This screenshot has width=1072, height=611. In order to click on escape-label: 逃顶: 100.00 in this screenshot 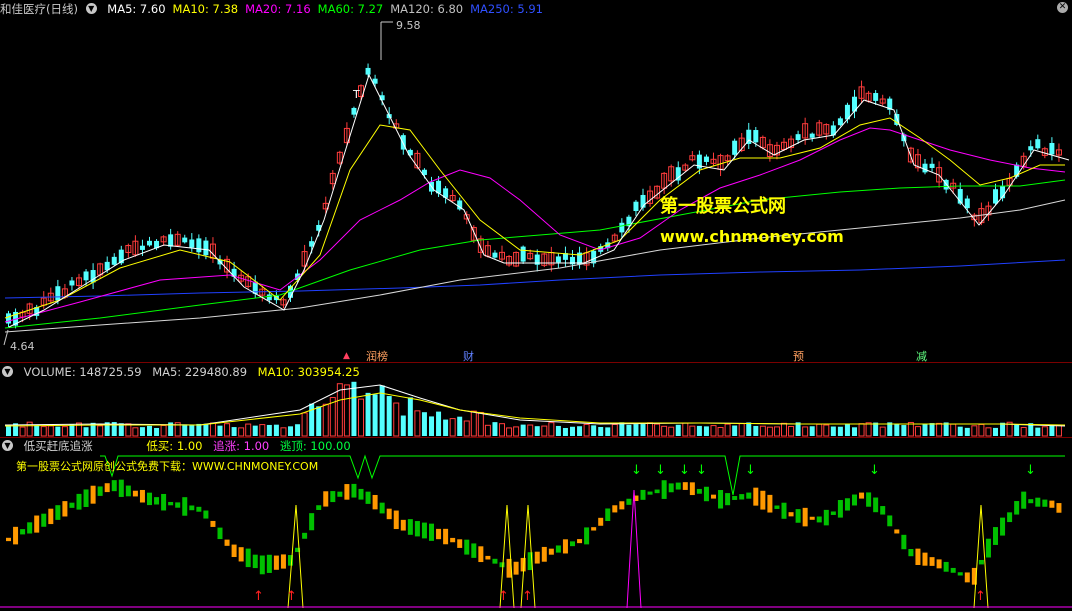, I will do `click(315, 446)`.